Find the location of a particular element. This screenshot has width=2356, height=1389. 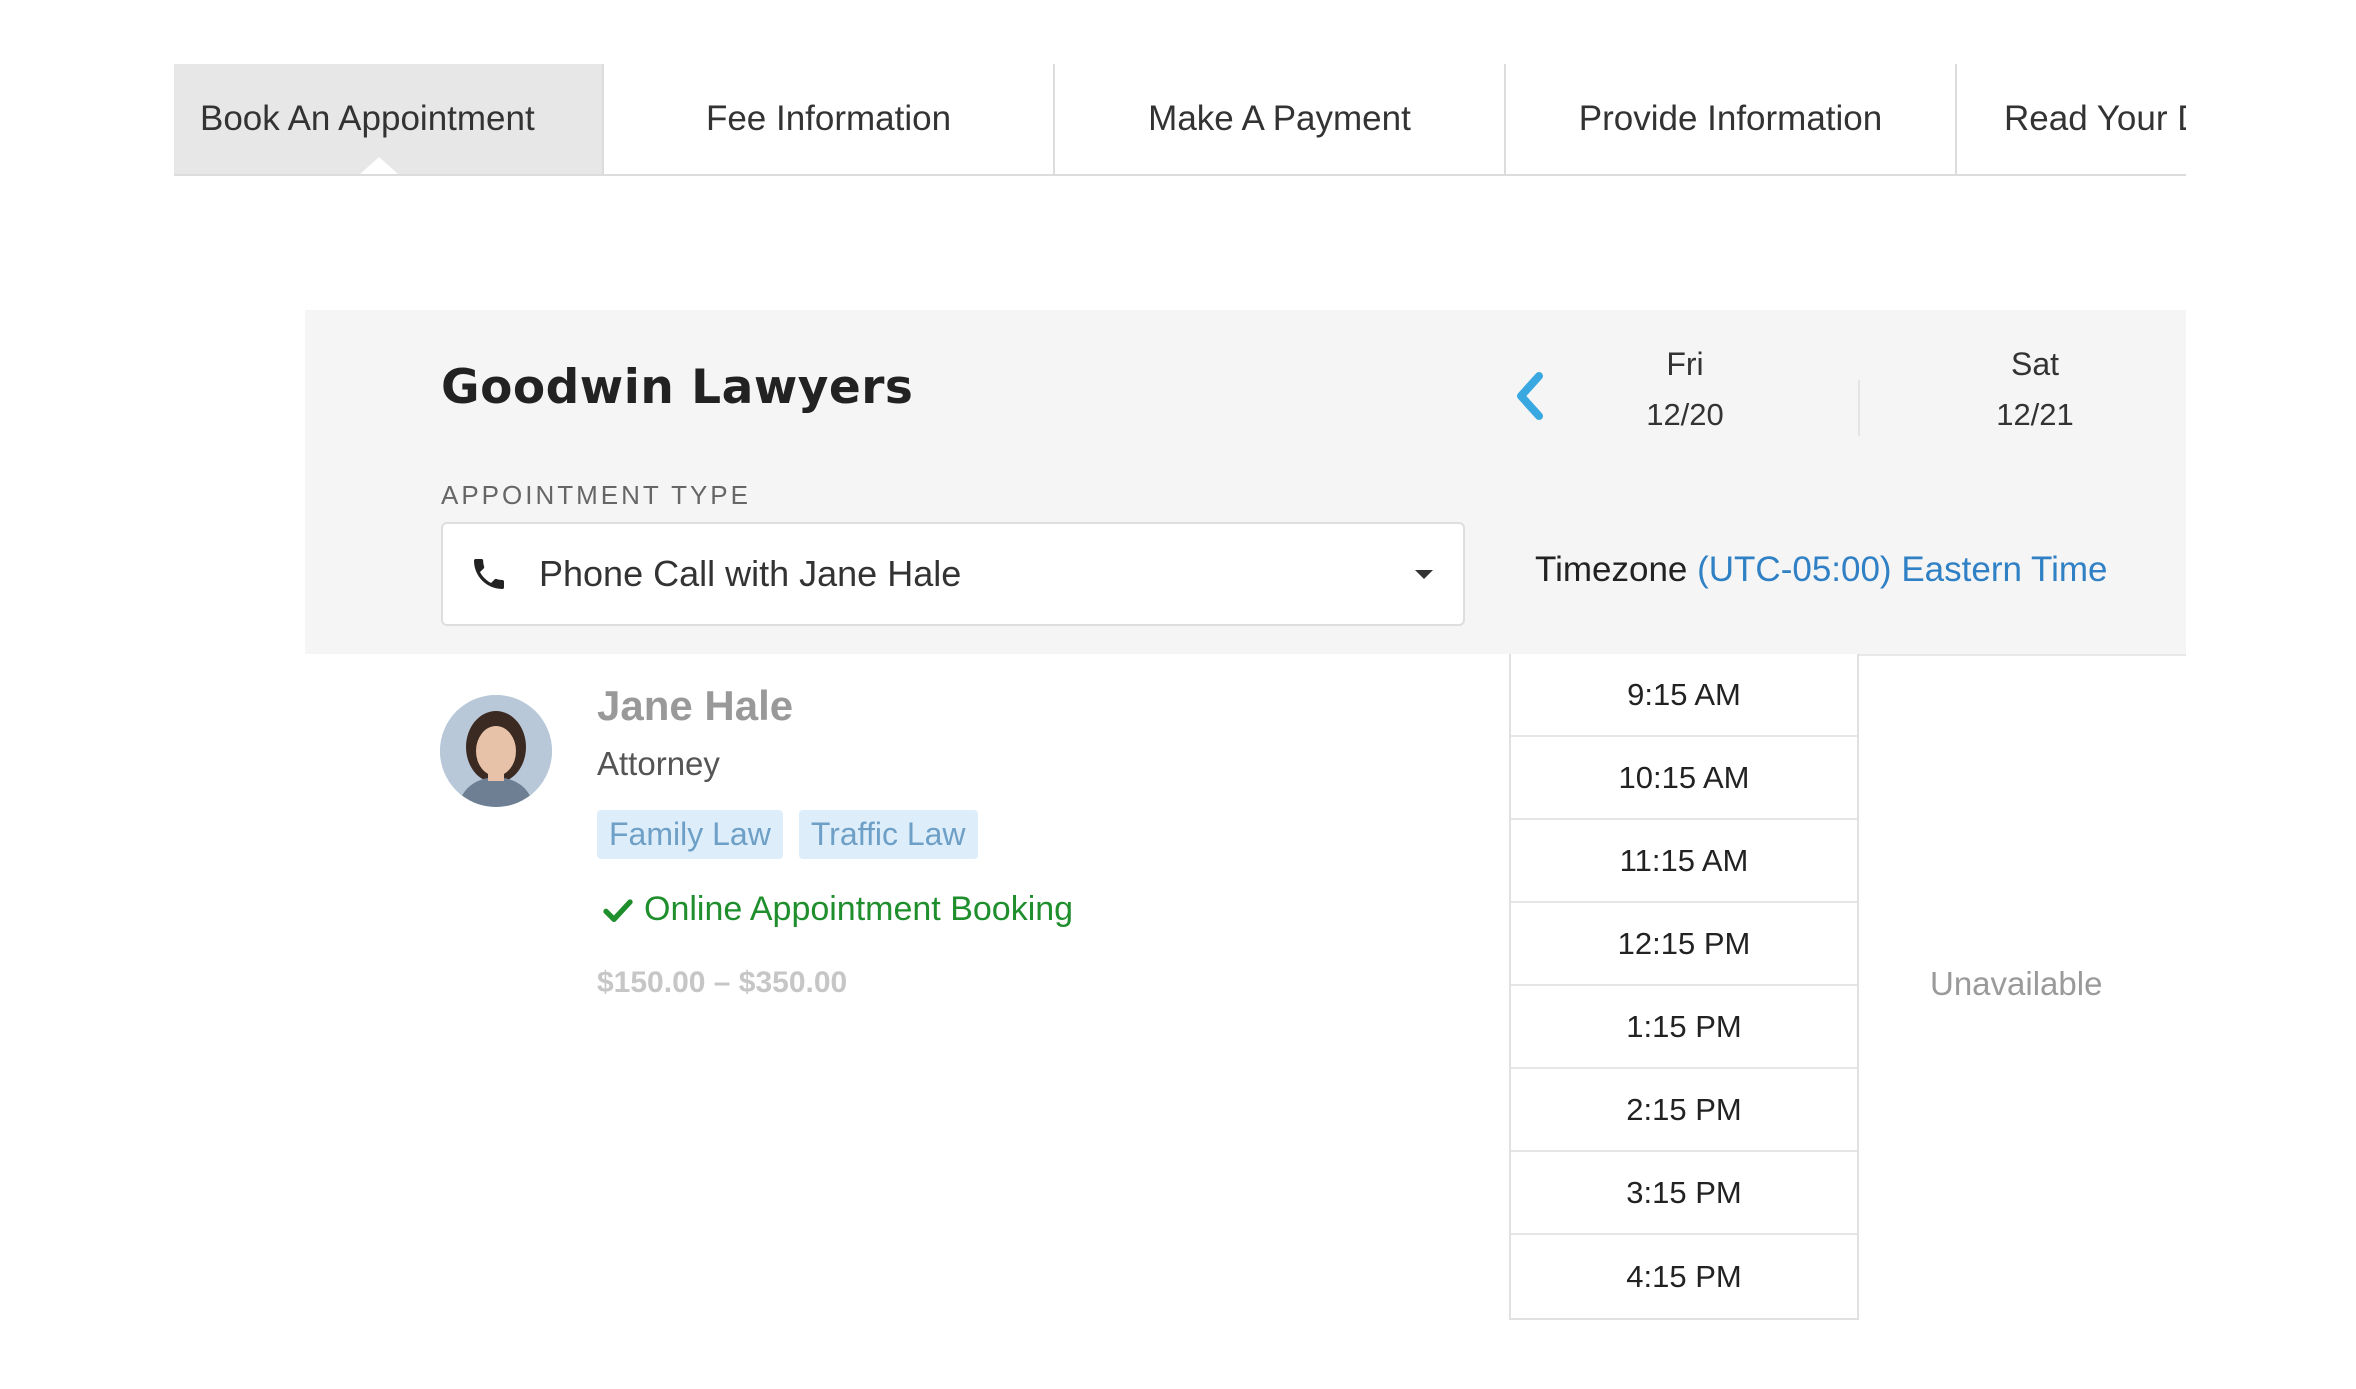

tab-read-your: Read Your D is located at coordinates (2070, 119).